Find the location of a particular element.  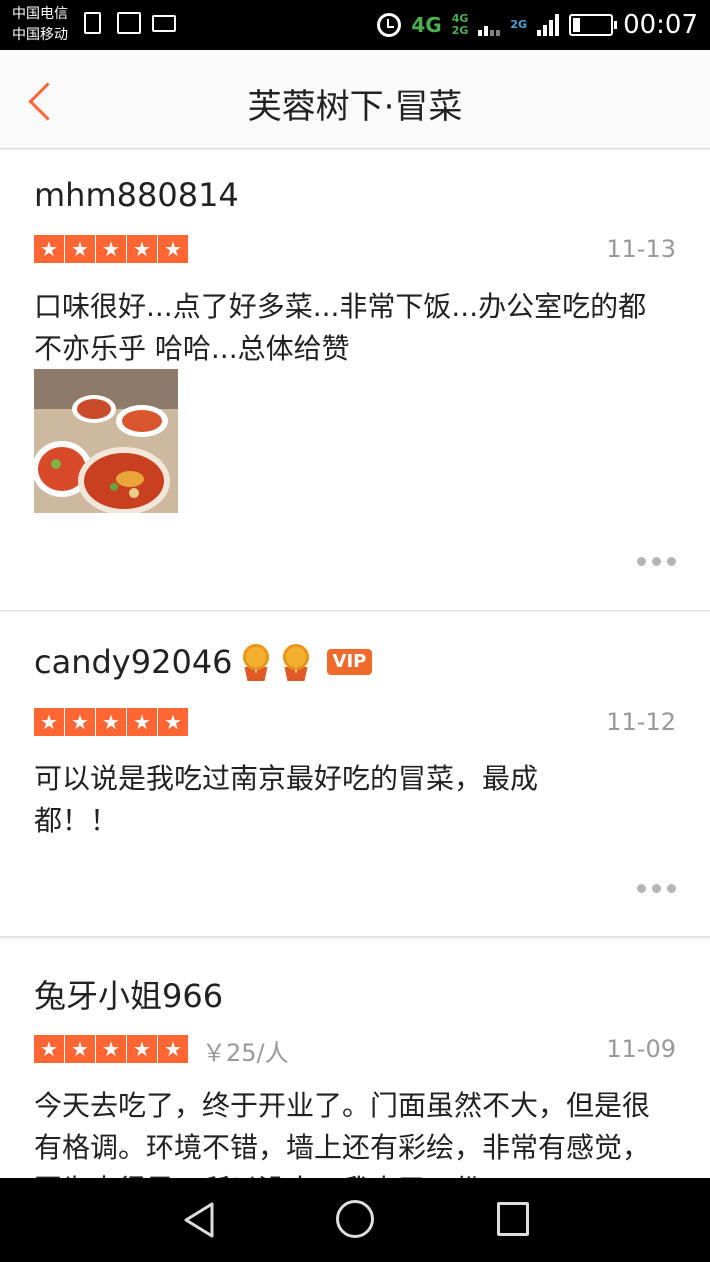

carrier-2: 中国移动 is located at coordinates (40, 35).